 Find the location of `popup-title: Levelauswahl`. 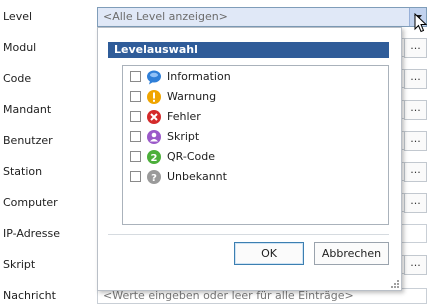

popup-title: Levelauswahl is located at coordinates (248, 50).